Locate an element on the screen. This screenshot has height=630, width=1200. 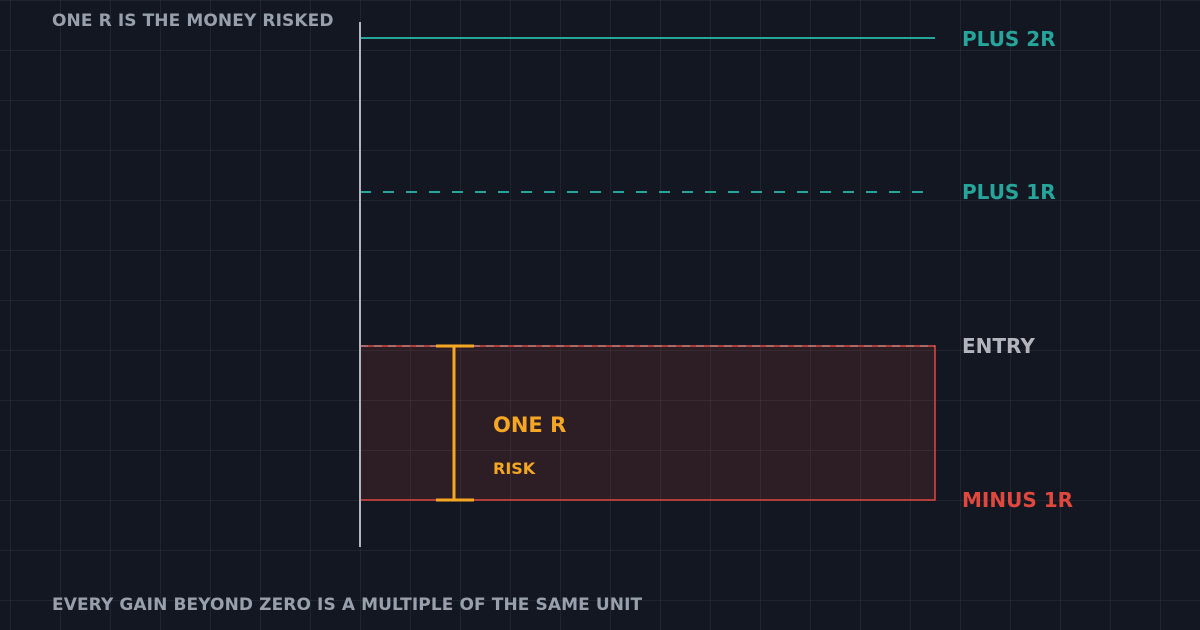
minus-1r-label: MINUS 1R is located at coordinates (1017, 500).